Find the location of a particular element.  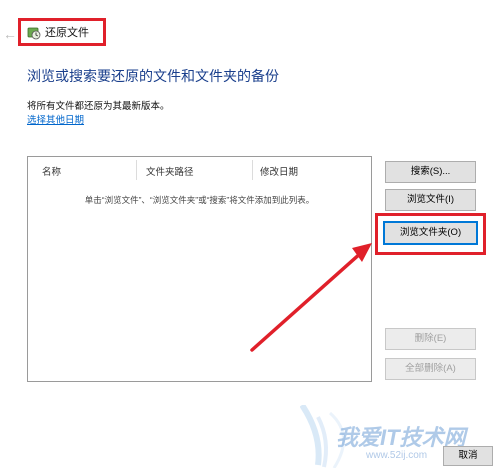

column-header-folder-path: 文件夹路径 is located at coordinates (170, 171).